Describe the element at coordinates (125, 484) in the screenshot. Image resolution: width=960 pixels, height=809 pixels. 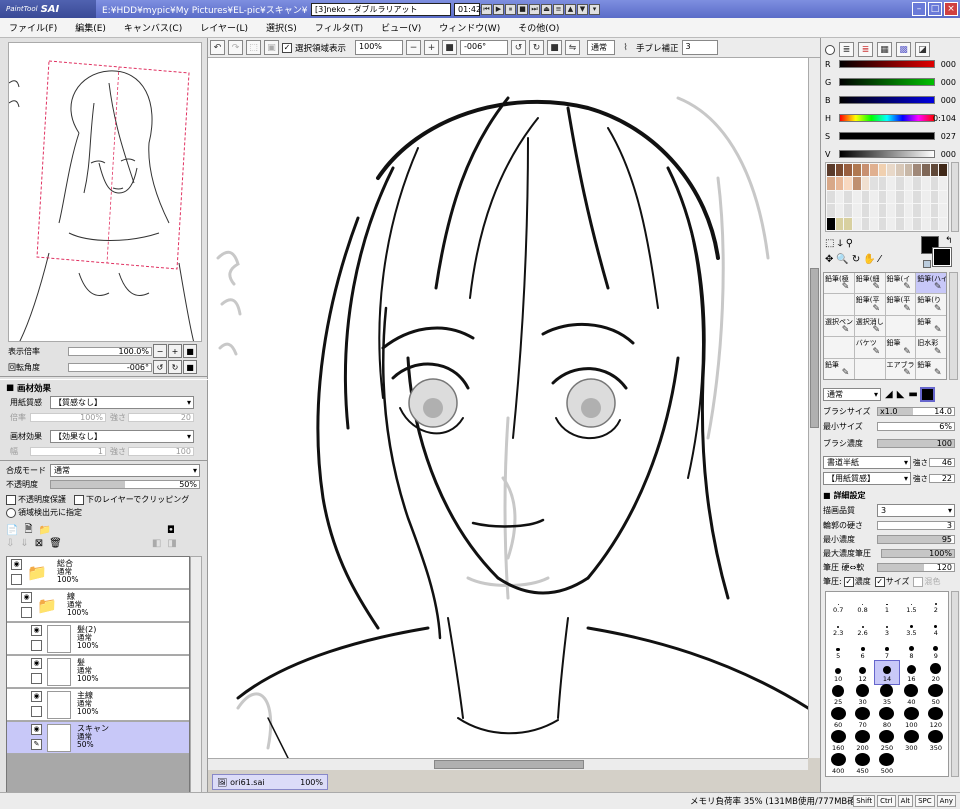
I see `opacity-slider: 50%` at that location.